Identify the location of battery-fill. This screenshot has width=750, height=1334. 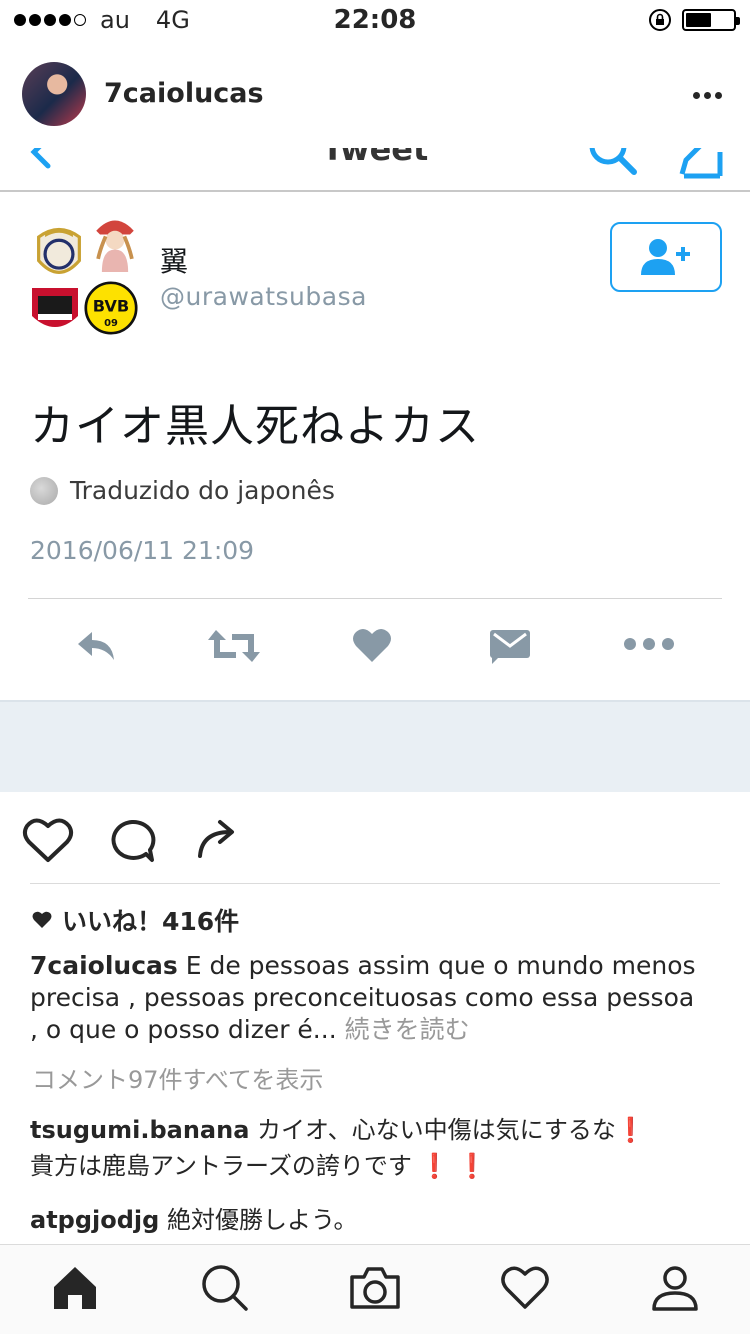
(699, 20).